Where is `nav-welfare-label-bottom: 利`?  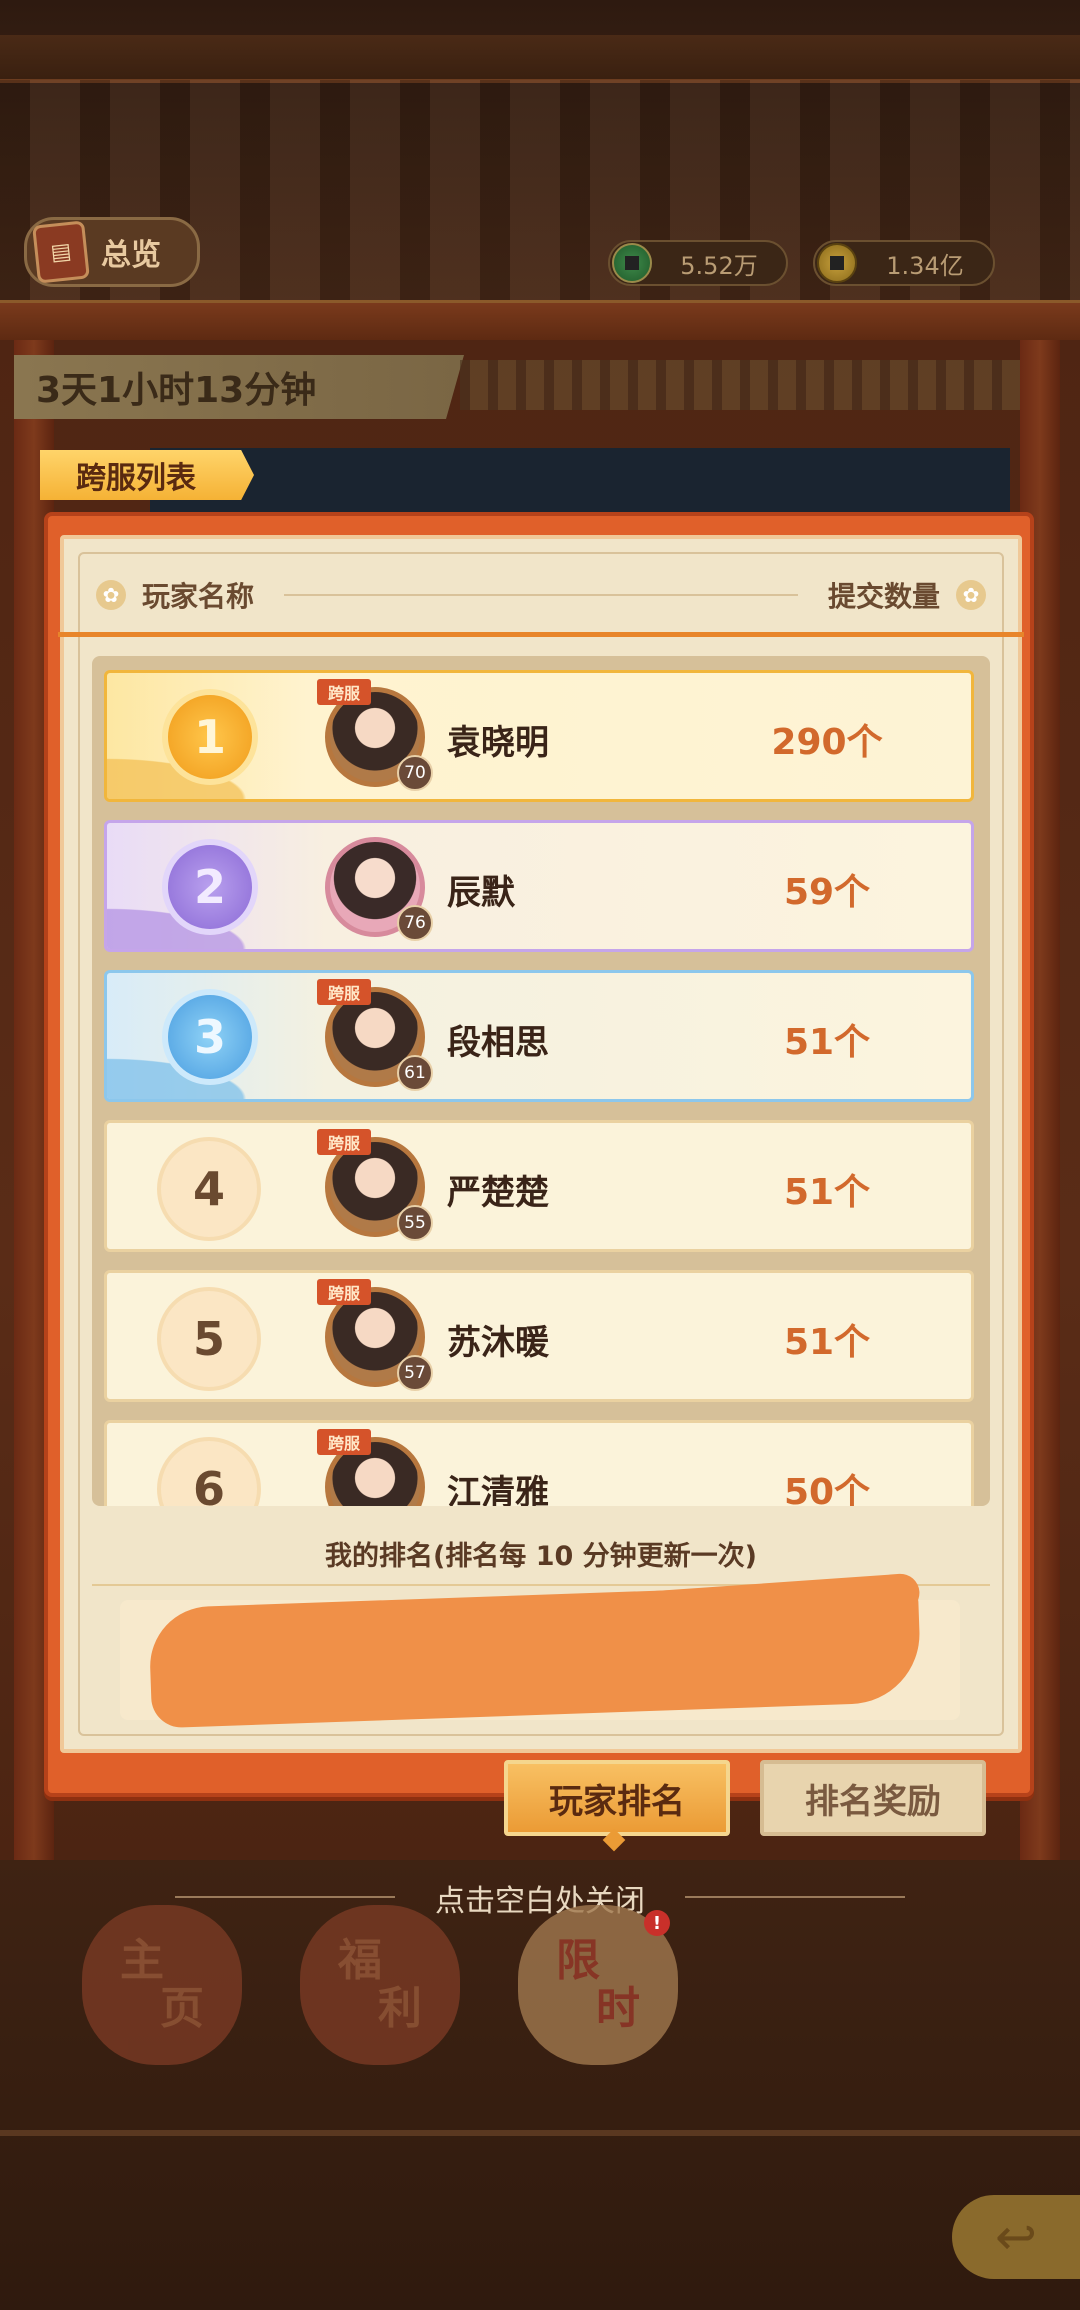 nav-welfare-label-bottom: 利 is located at coordinates (400, 2008).